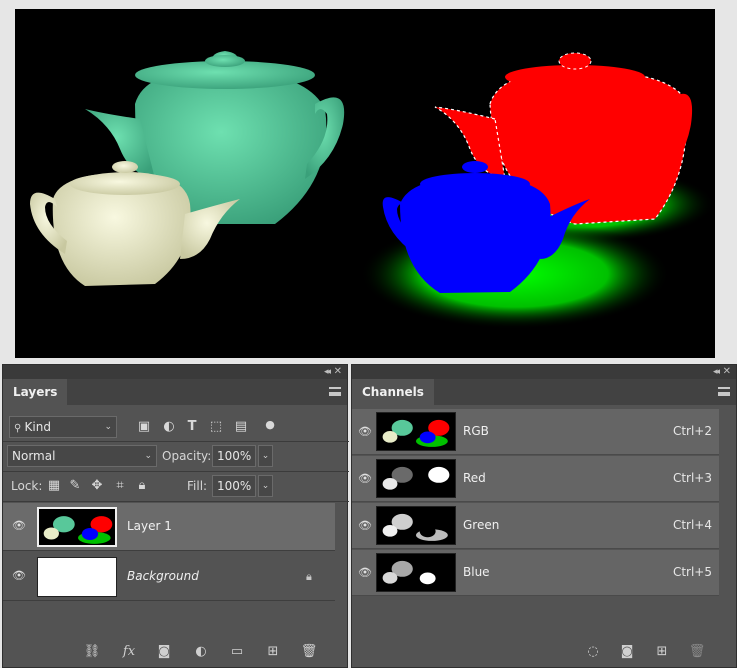  Describe the element at coordinates (176, 487) in the screenshot. I see `lock-fill-row: Lock: ▦ ✎ ✥ ⌗ 🔒︎ Fill: 100% ⌄` at that location.